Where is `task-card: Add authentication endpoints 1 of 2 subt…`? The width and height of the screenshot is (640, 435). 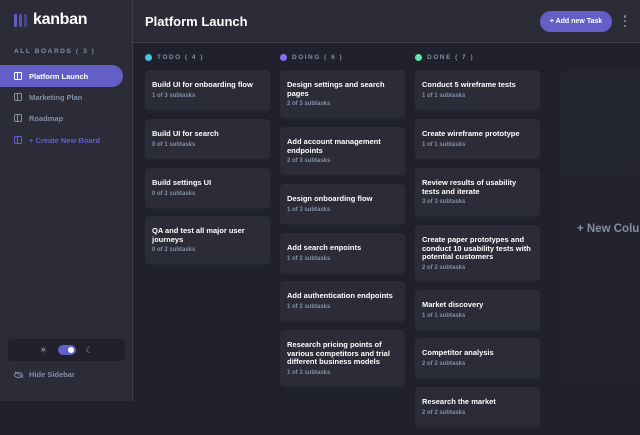 task-card: Add authentication endpoints 1 of 2 subt… is located at coordinates (342, 301).